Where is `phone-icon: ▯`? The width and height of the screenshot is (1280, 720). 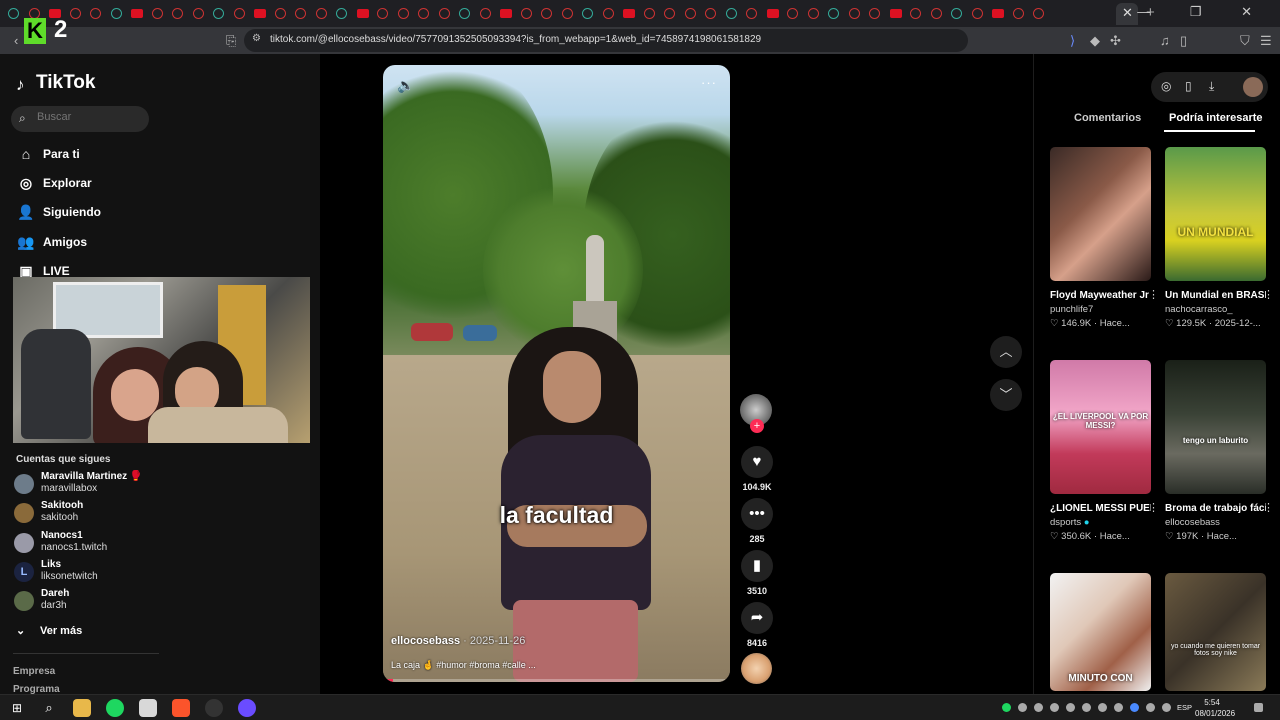
phone-icon: ▯ is located at coordinates (1188, 86).